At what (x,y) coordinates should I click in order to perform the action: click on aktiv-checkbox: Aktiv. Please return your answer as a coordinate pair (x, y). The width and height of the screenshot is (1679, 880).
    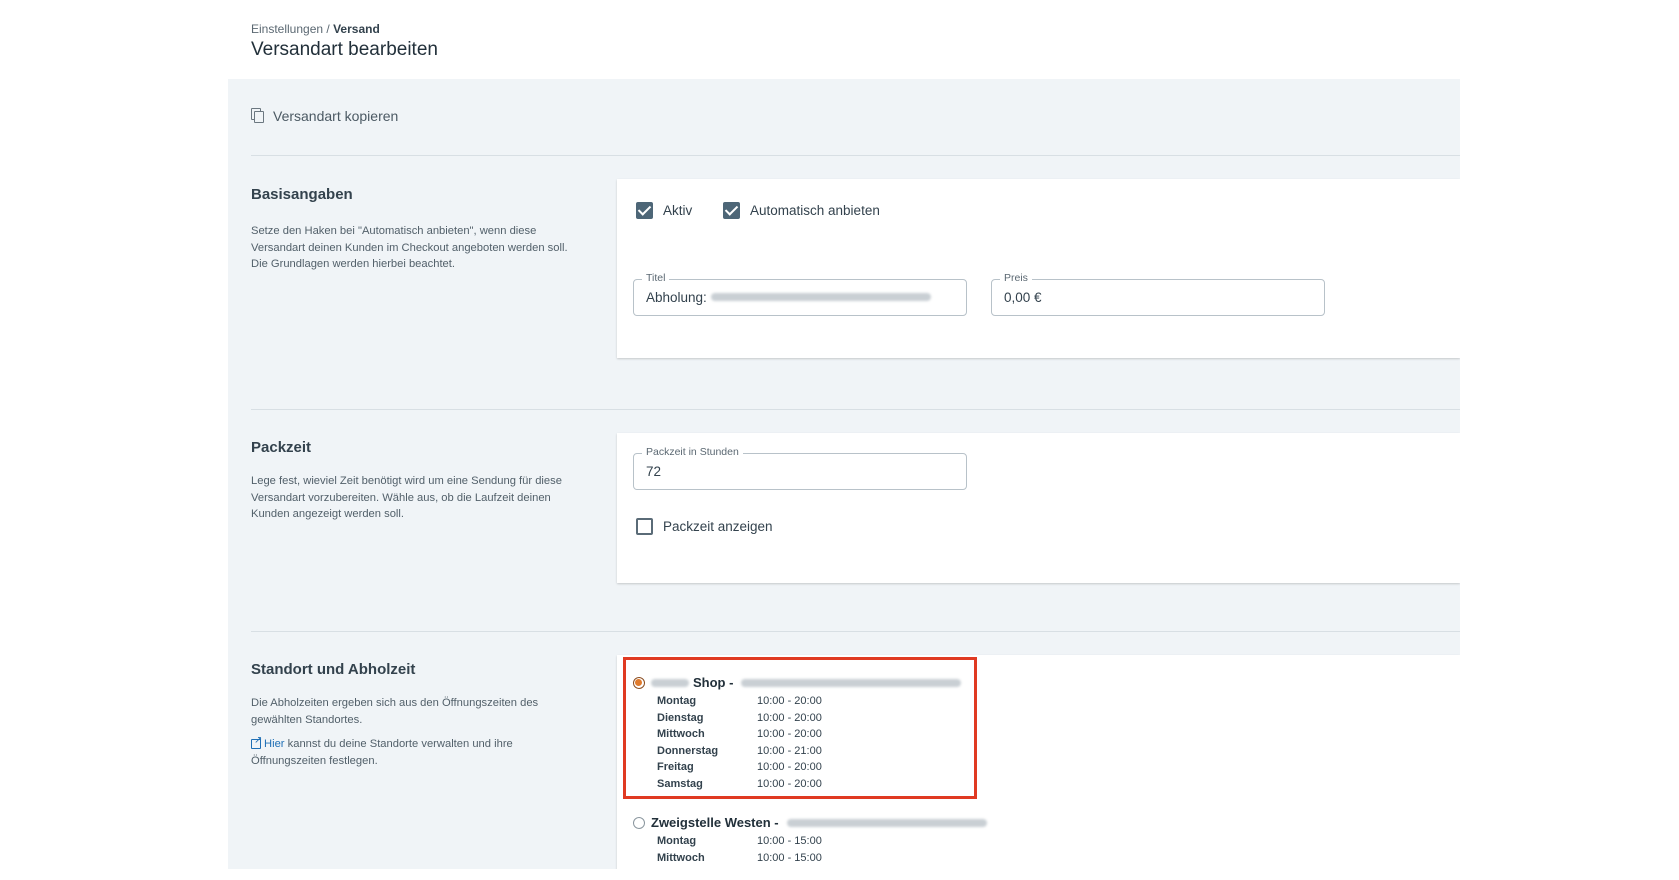
    Looking at the image, I should click on (664, 210).